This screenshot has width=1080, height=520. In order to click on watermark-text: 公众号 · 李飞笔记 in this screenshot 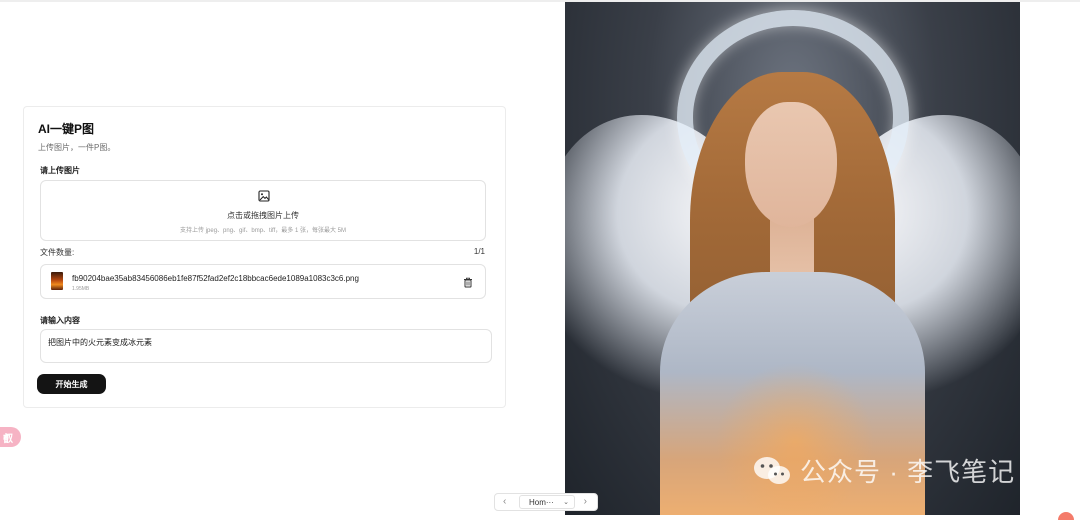, I will do `click(908, 472)`.